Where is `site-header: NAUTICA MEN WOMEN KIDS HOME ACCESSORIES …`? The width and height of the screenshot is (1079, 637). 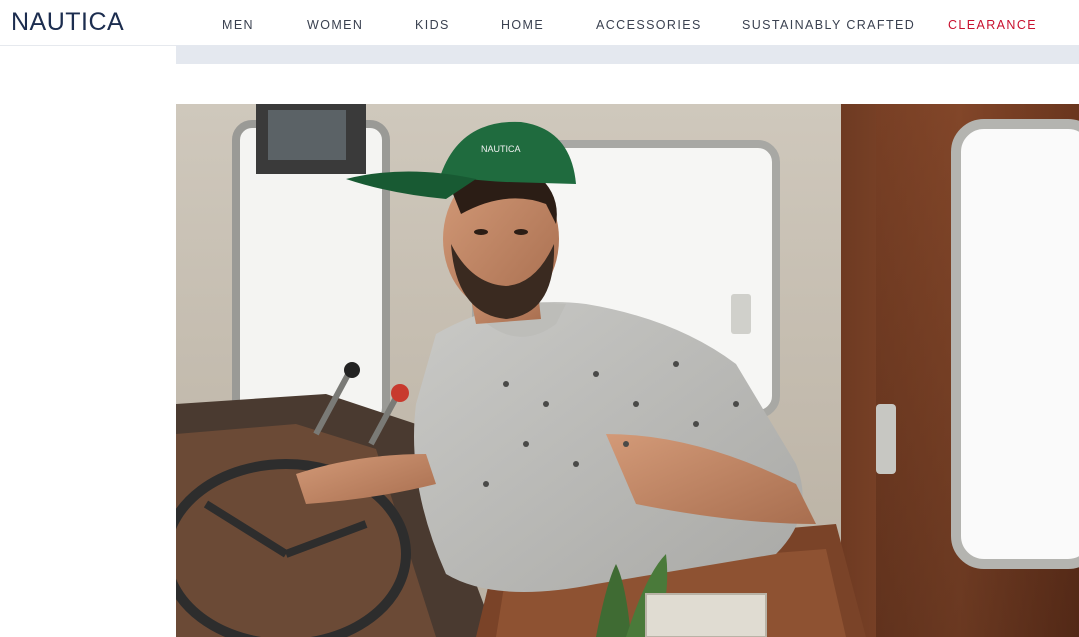
site-header: NAUTICA MEN WOMEN KIDS HOME ACCESSORIES … is located at coordinates (539, 23).